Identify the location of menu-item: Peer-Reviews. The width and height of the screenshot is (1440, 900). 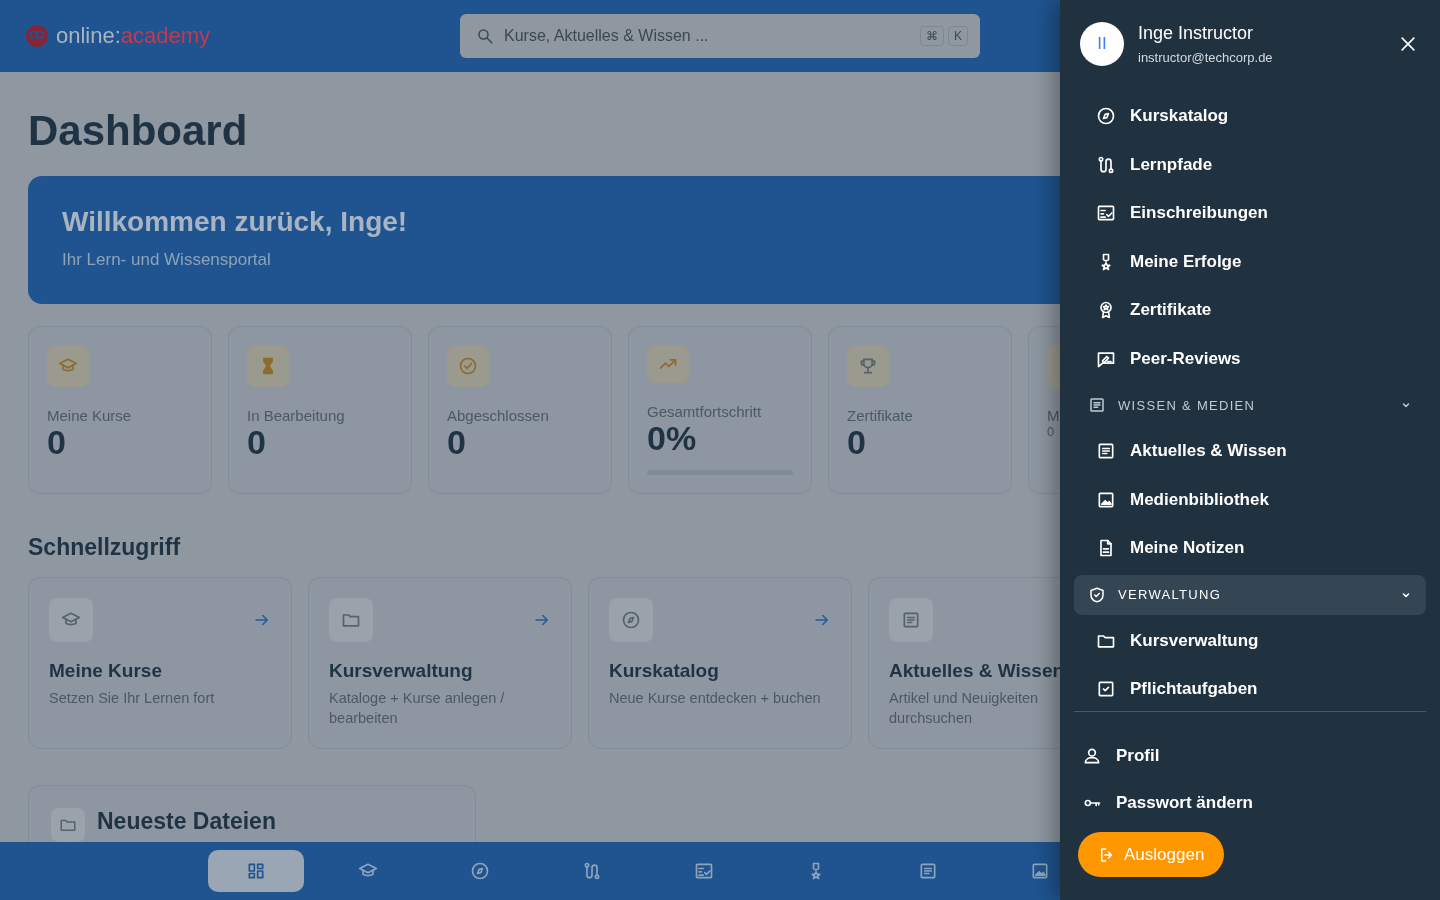
(1157, 358).